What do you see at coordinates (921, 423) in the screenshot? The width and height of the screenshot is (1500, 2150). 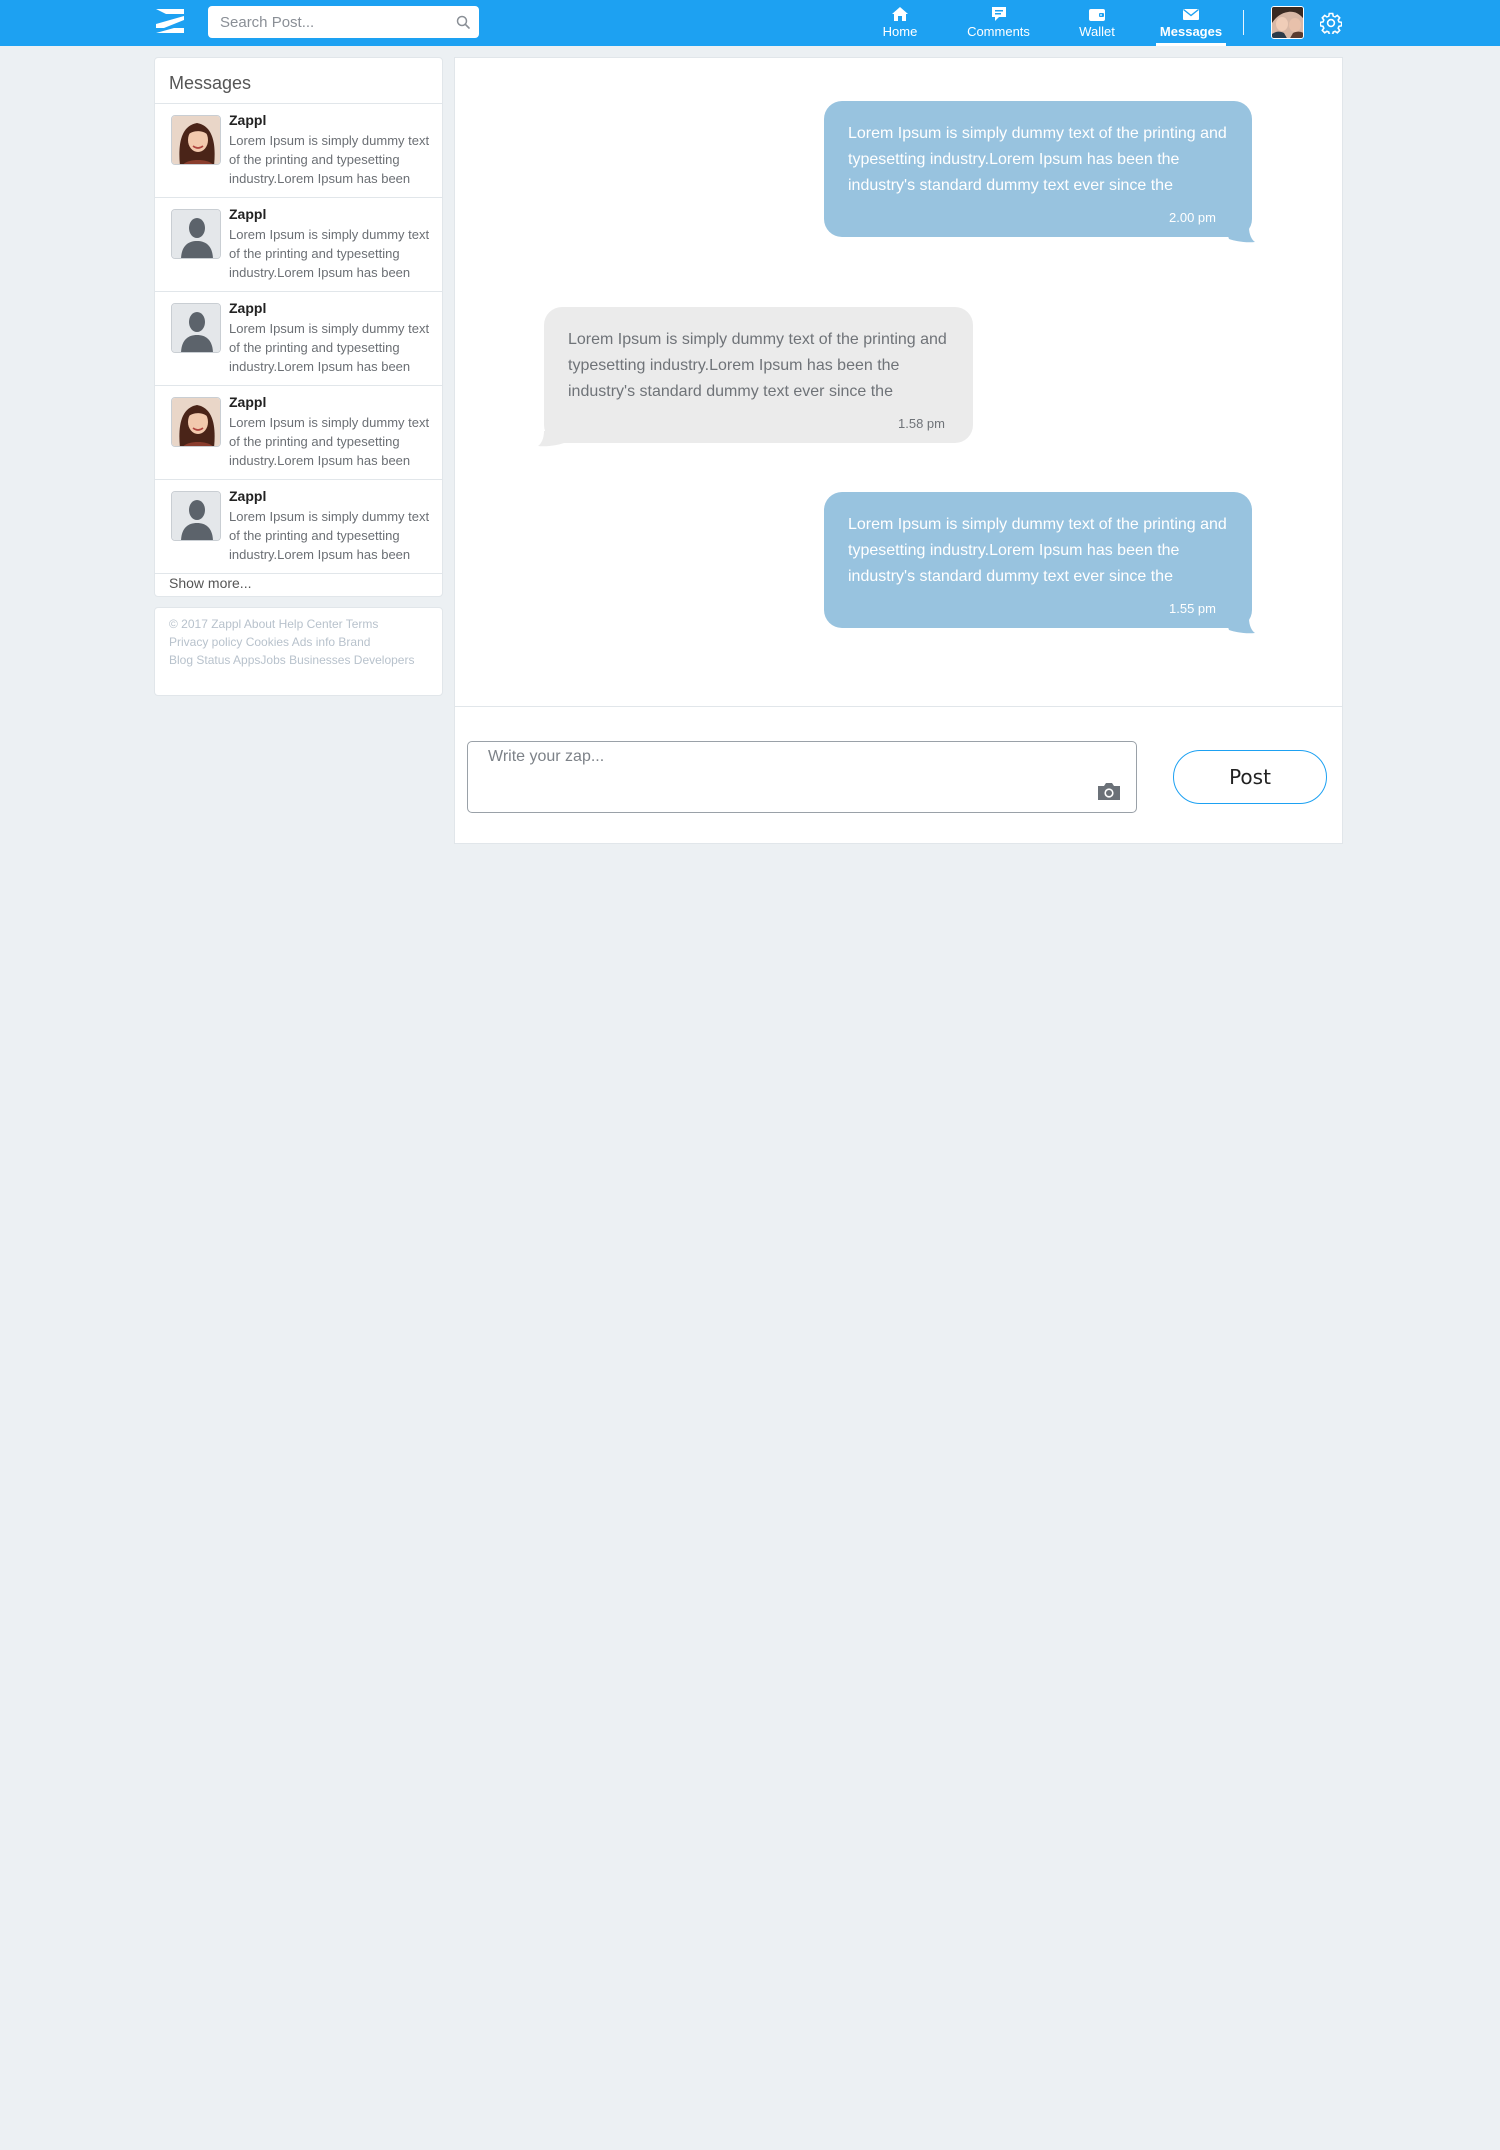 I see `message-time: 1.58 pm` at bounding box center [921, 423].